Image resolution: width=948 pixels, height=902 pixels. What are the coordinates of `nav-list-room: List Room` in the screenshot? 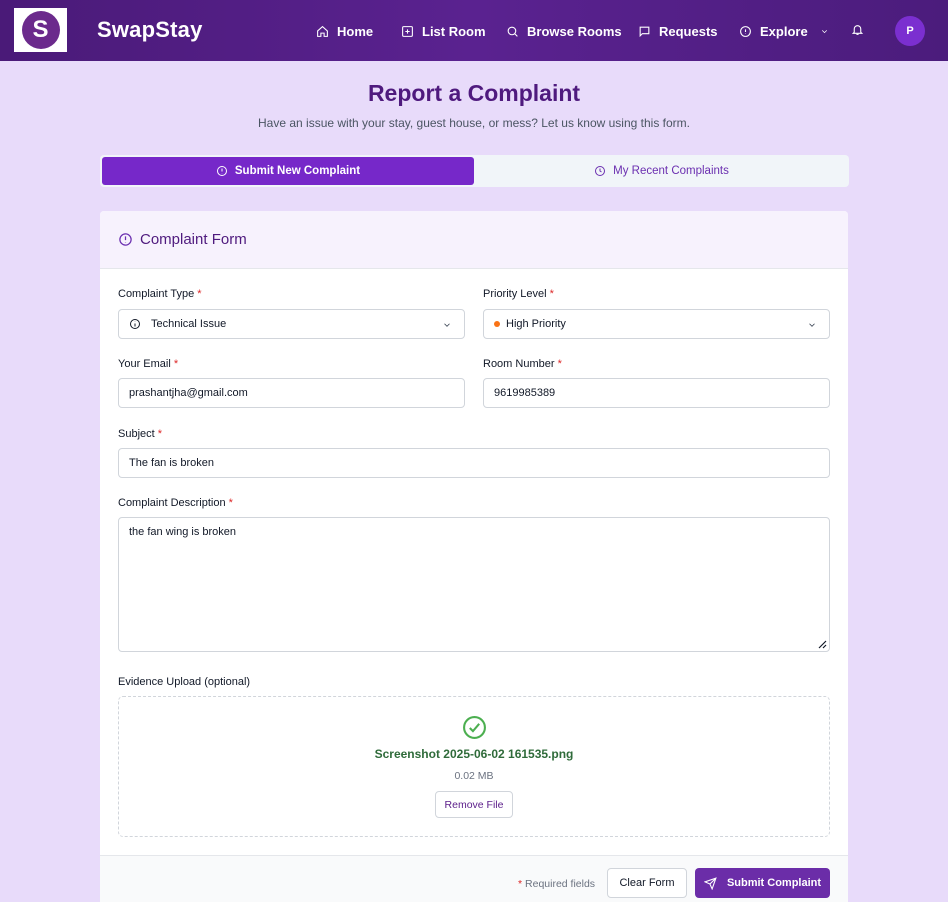 It's located at (443, 31).